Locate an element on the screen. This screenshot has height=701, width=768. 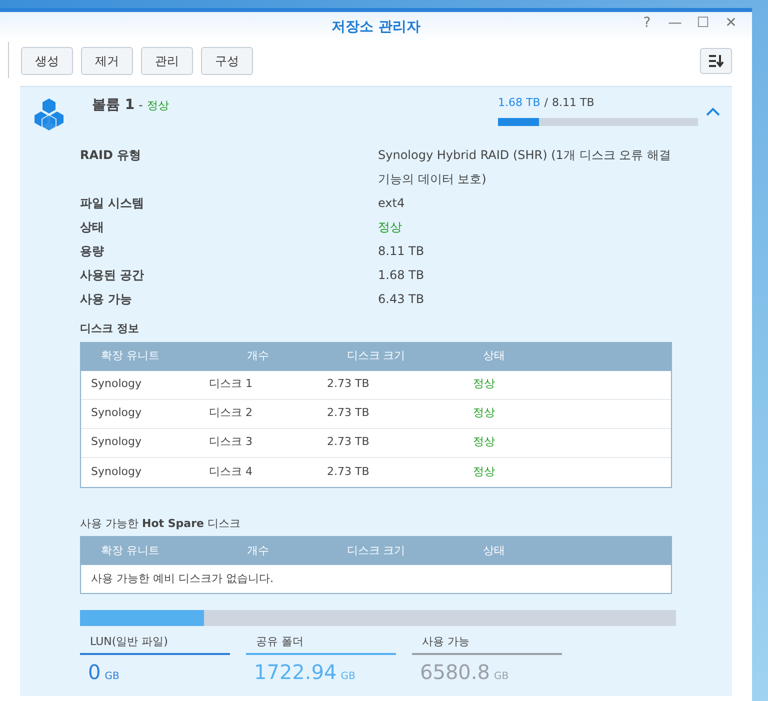
detail-label: 사용된 공간 is located at coordinates (113, 275).